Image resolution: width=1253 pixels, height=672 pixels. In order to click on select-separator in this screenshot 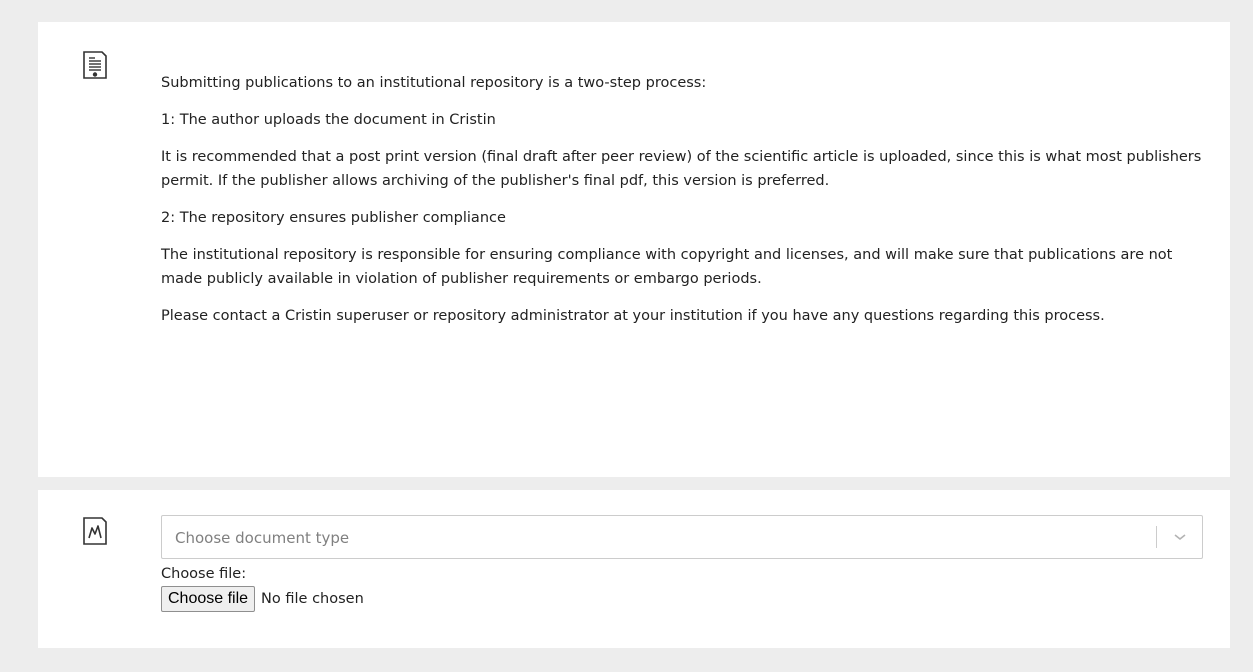, I will do `click(1156, 537)`.